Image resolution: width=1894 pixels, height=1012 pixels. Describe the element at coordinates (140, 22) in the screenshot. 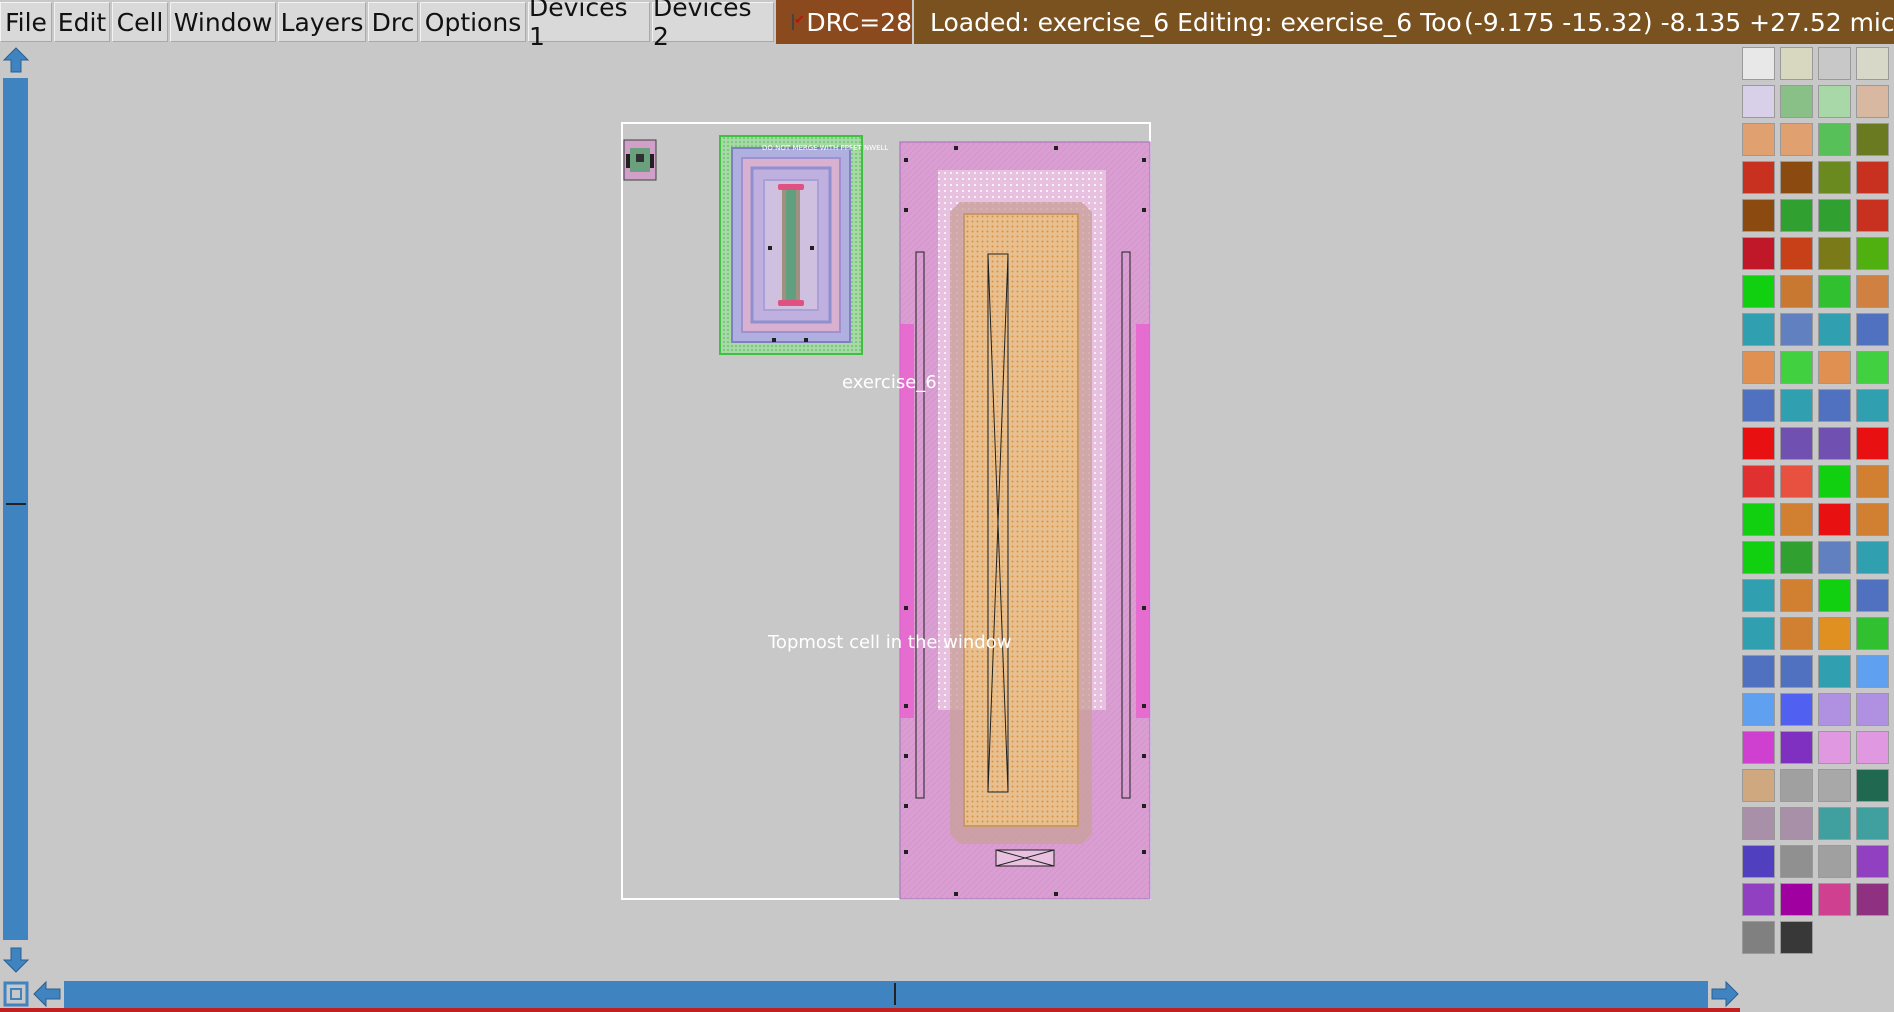

I see `menu-cell: Cell` at that location.